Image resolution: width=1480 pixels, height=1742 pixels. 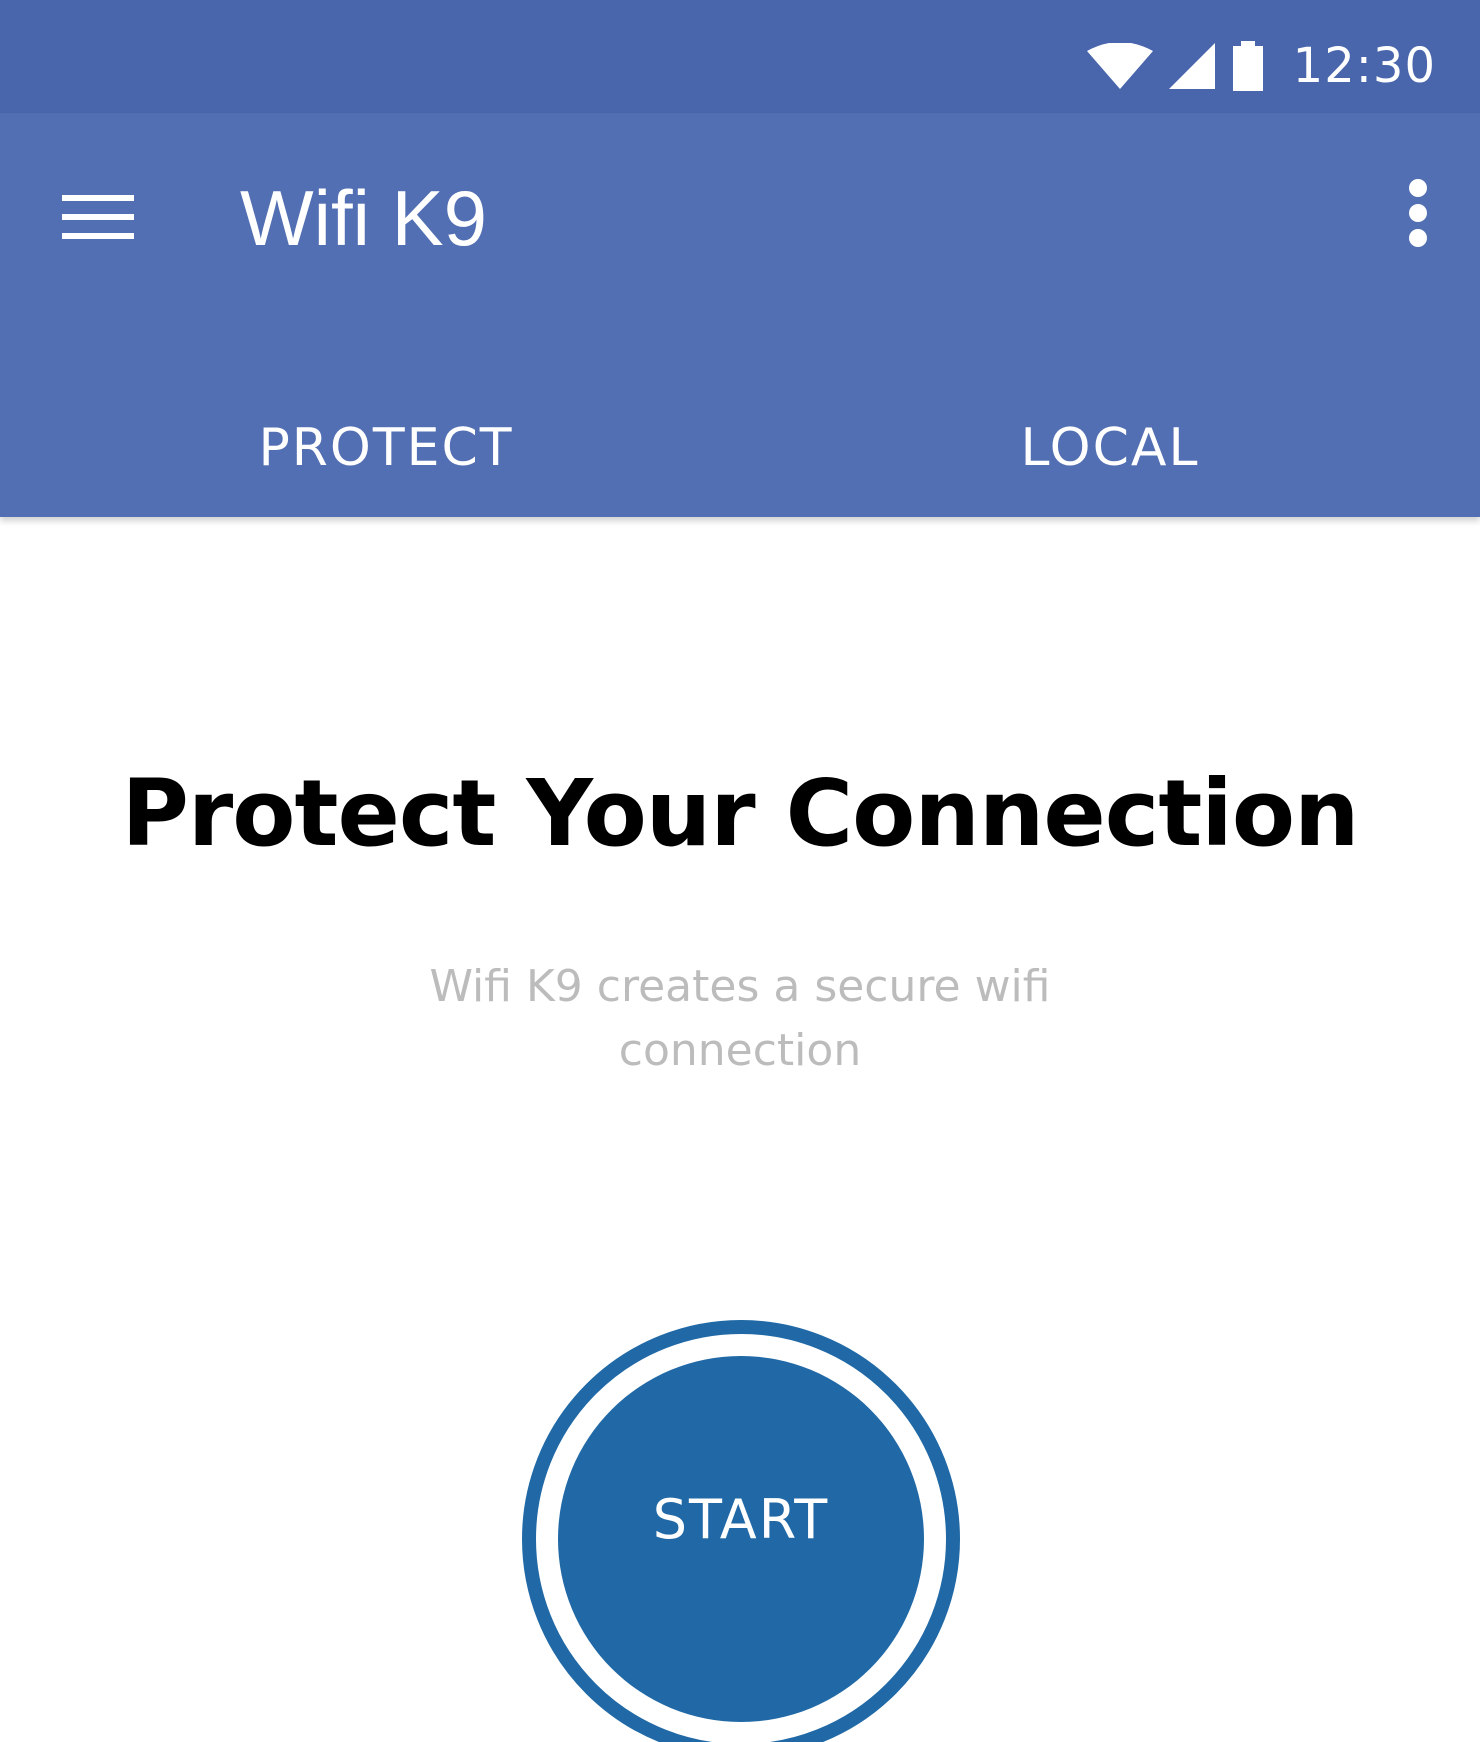 What do you see at coordinates (740, 1018) in the screenshot?
I see `page-subtitle: Wifi K9 creates a secure wifi connection` at bounding box center [740, 1018].